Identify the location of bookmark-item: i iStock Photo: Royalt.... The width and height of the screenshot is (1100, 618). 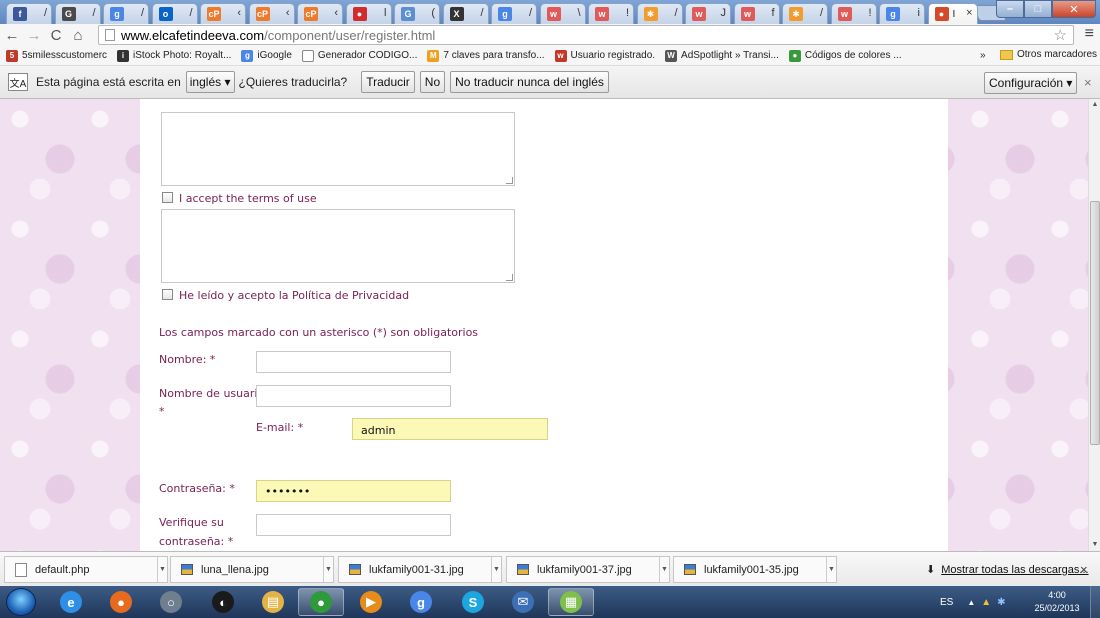
(174, 55).